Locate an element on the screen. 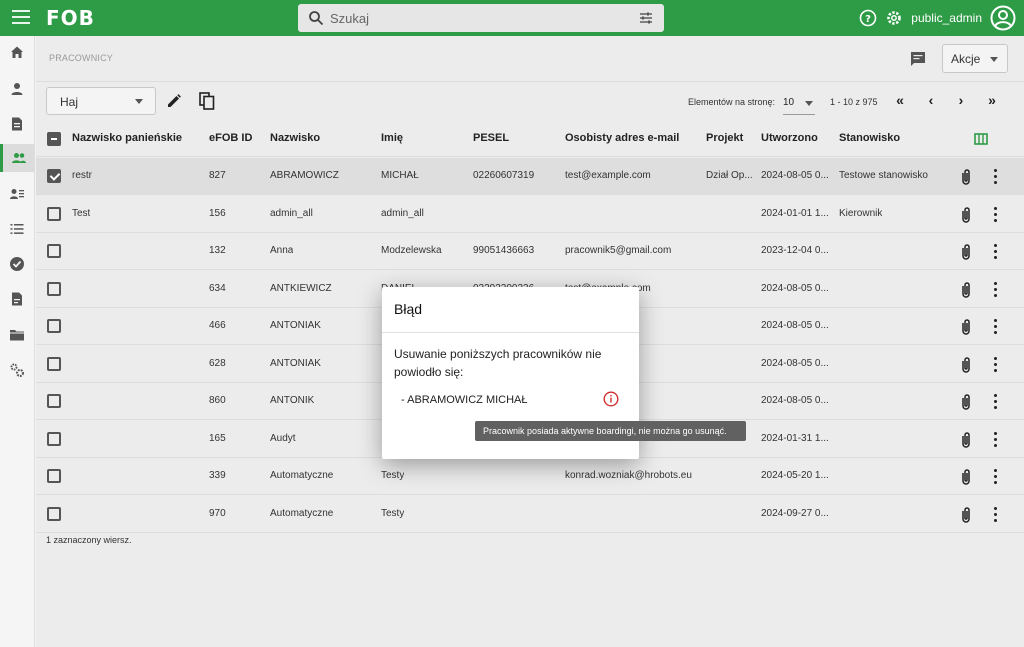  failed-employee-item: - ABRAMOWICZ MICHAŁ is located at coordinates (464, 400).